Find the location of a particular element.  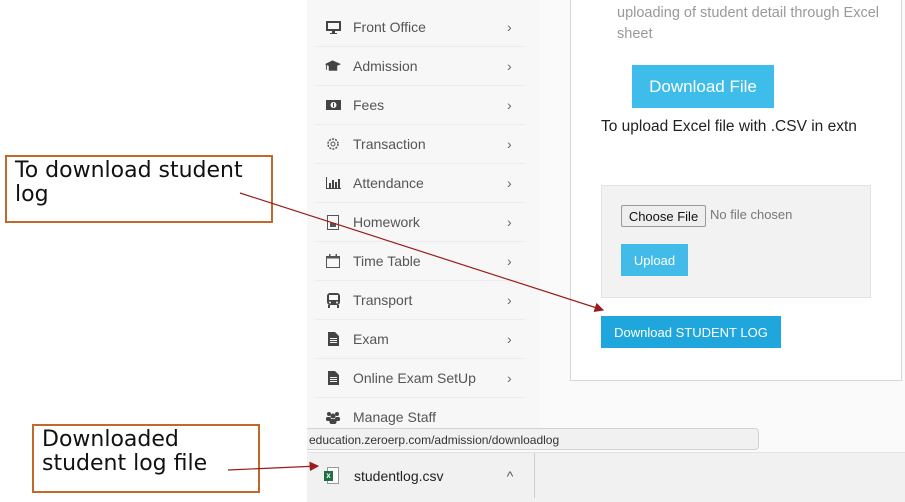

download-item: x studentlog.csv ^ is located at coordinates (421, 475).